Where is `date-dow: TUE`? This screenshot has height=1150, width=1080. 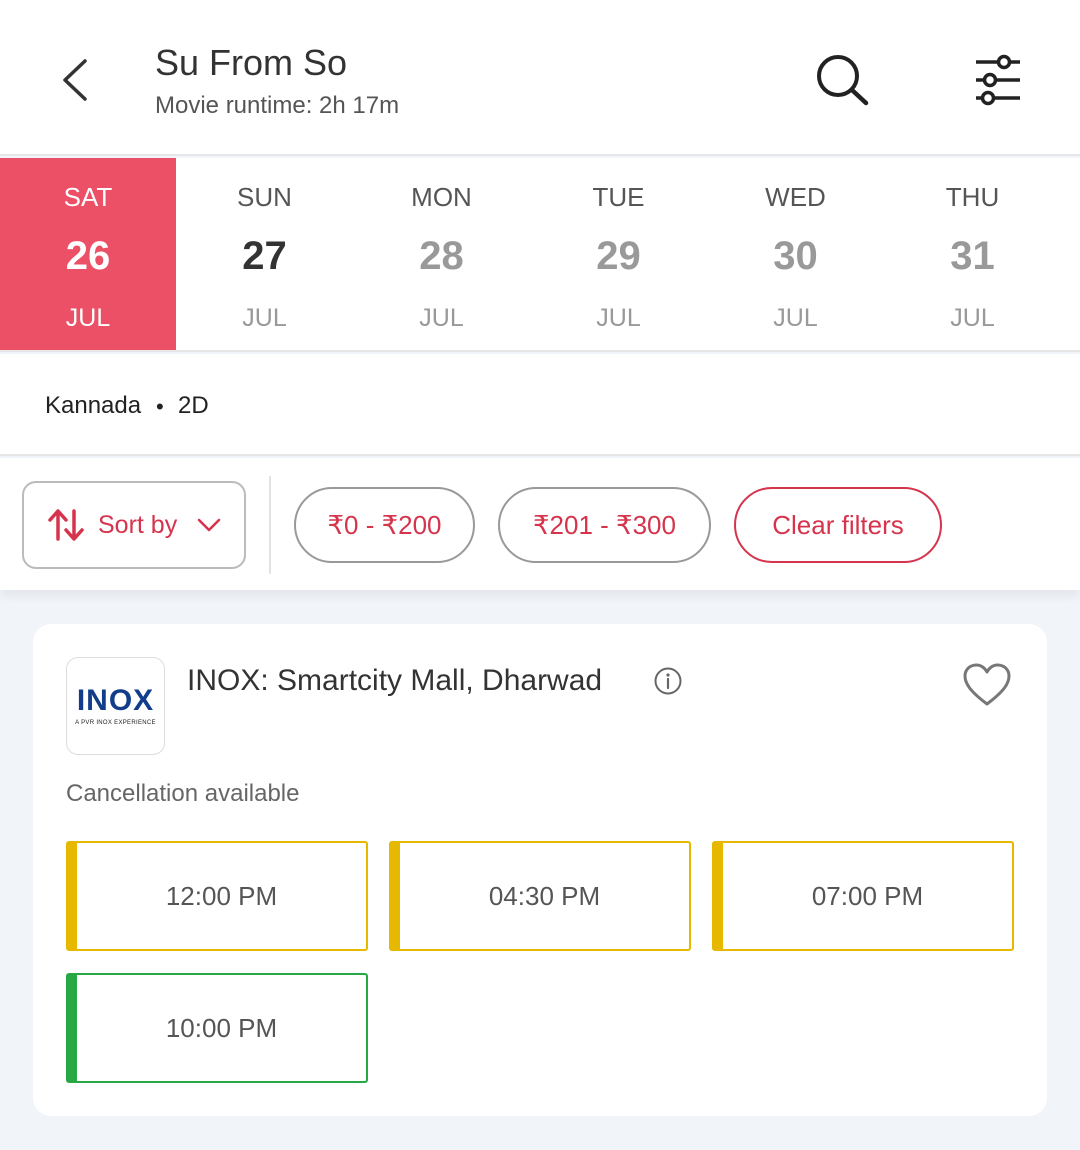 date-dow: TUE is located at coordinates (618, 197).